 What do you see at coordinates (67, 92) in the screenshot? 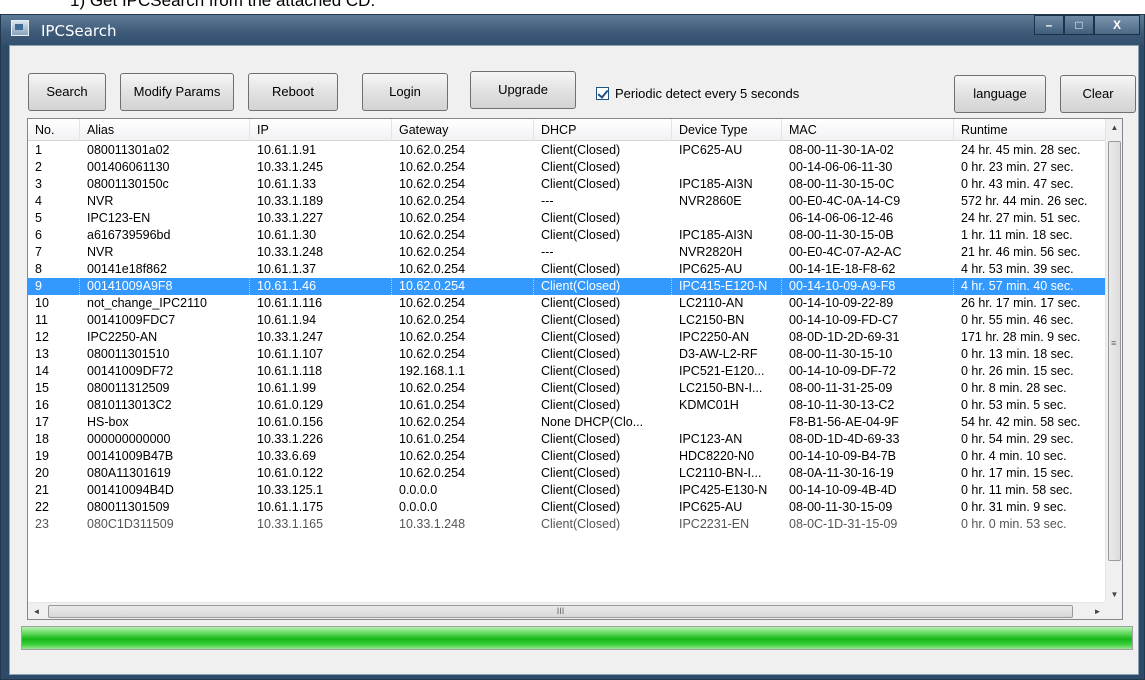
I see `search-button: Search` at bounding box center [67, 92].